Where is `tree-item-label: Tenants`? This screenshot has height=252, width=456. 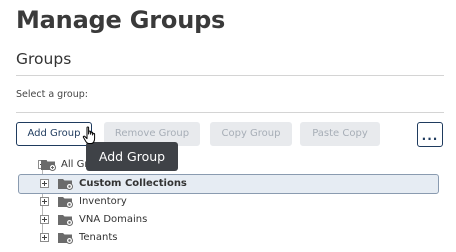
tree-item-label: Tenants is located at coordinates (98, 237).